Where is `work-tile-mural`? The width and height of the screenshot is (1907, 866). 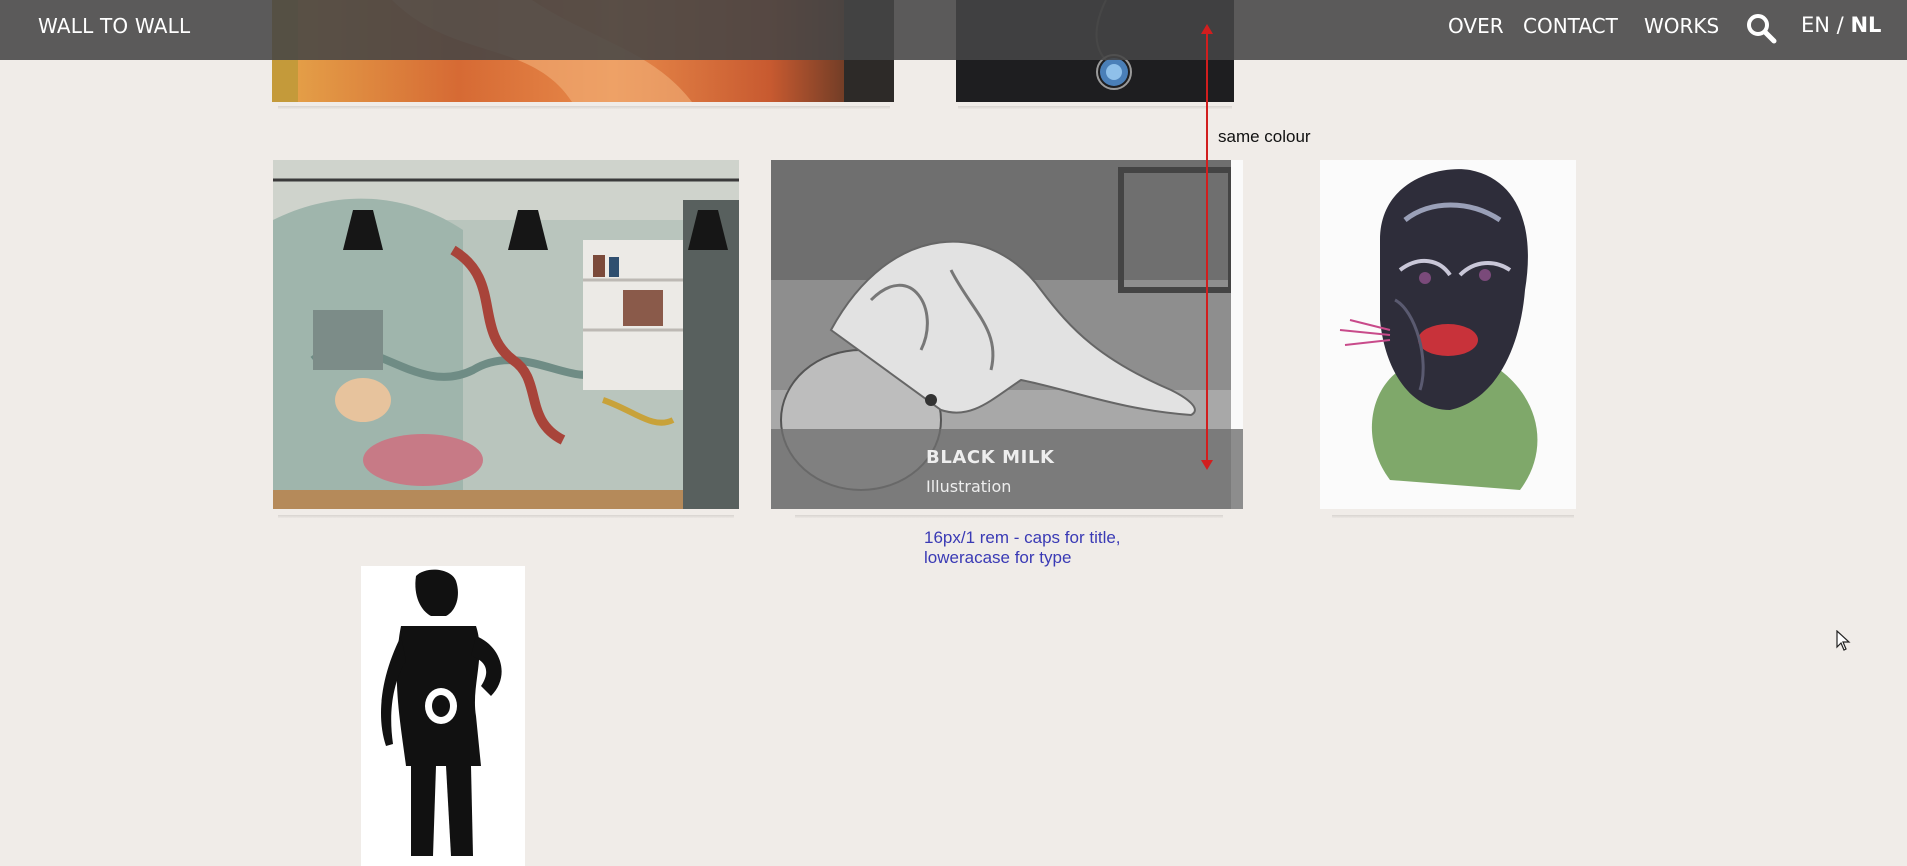
work-tile-mural is located at coordinates (506, 334).